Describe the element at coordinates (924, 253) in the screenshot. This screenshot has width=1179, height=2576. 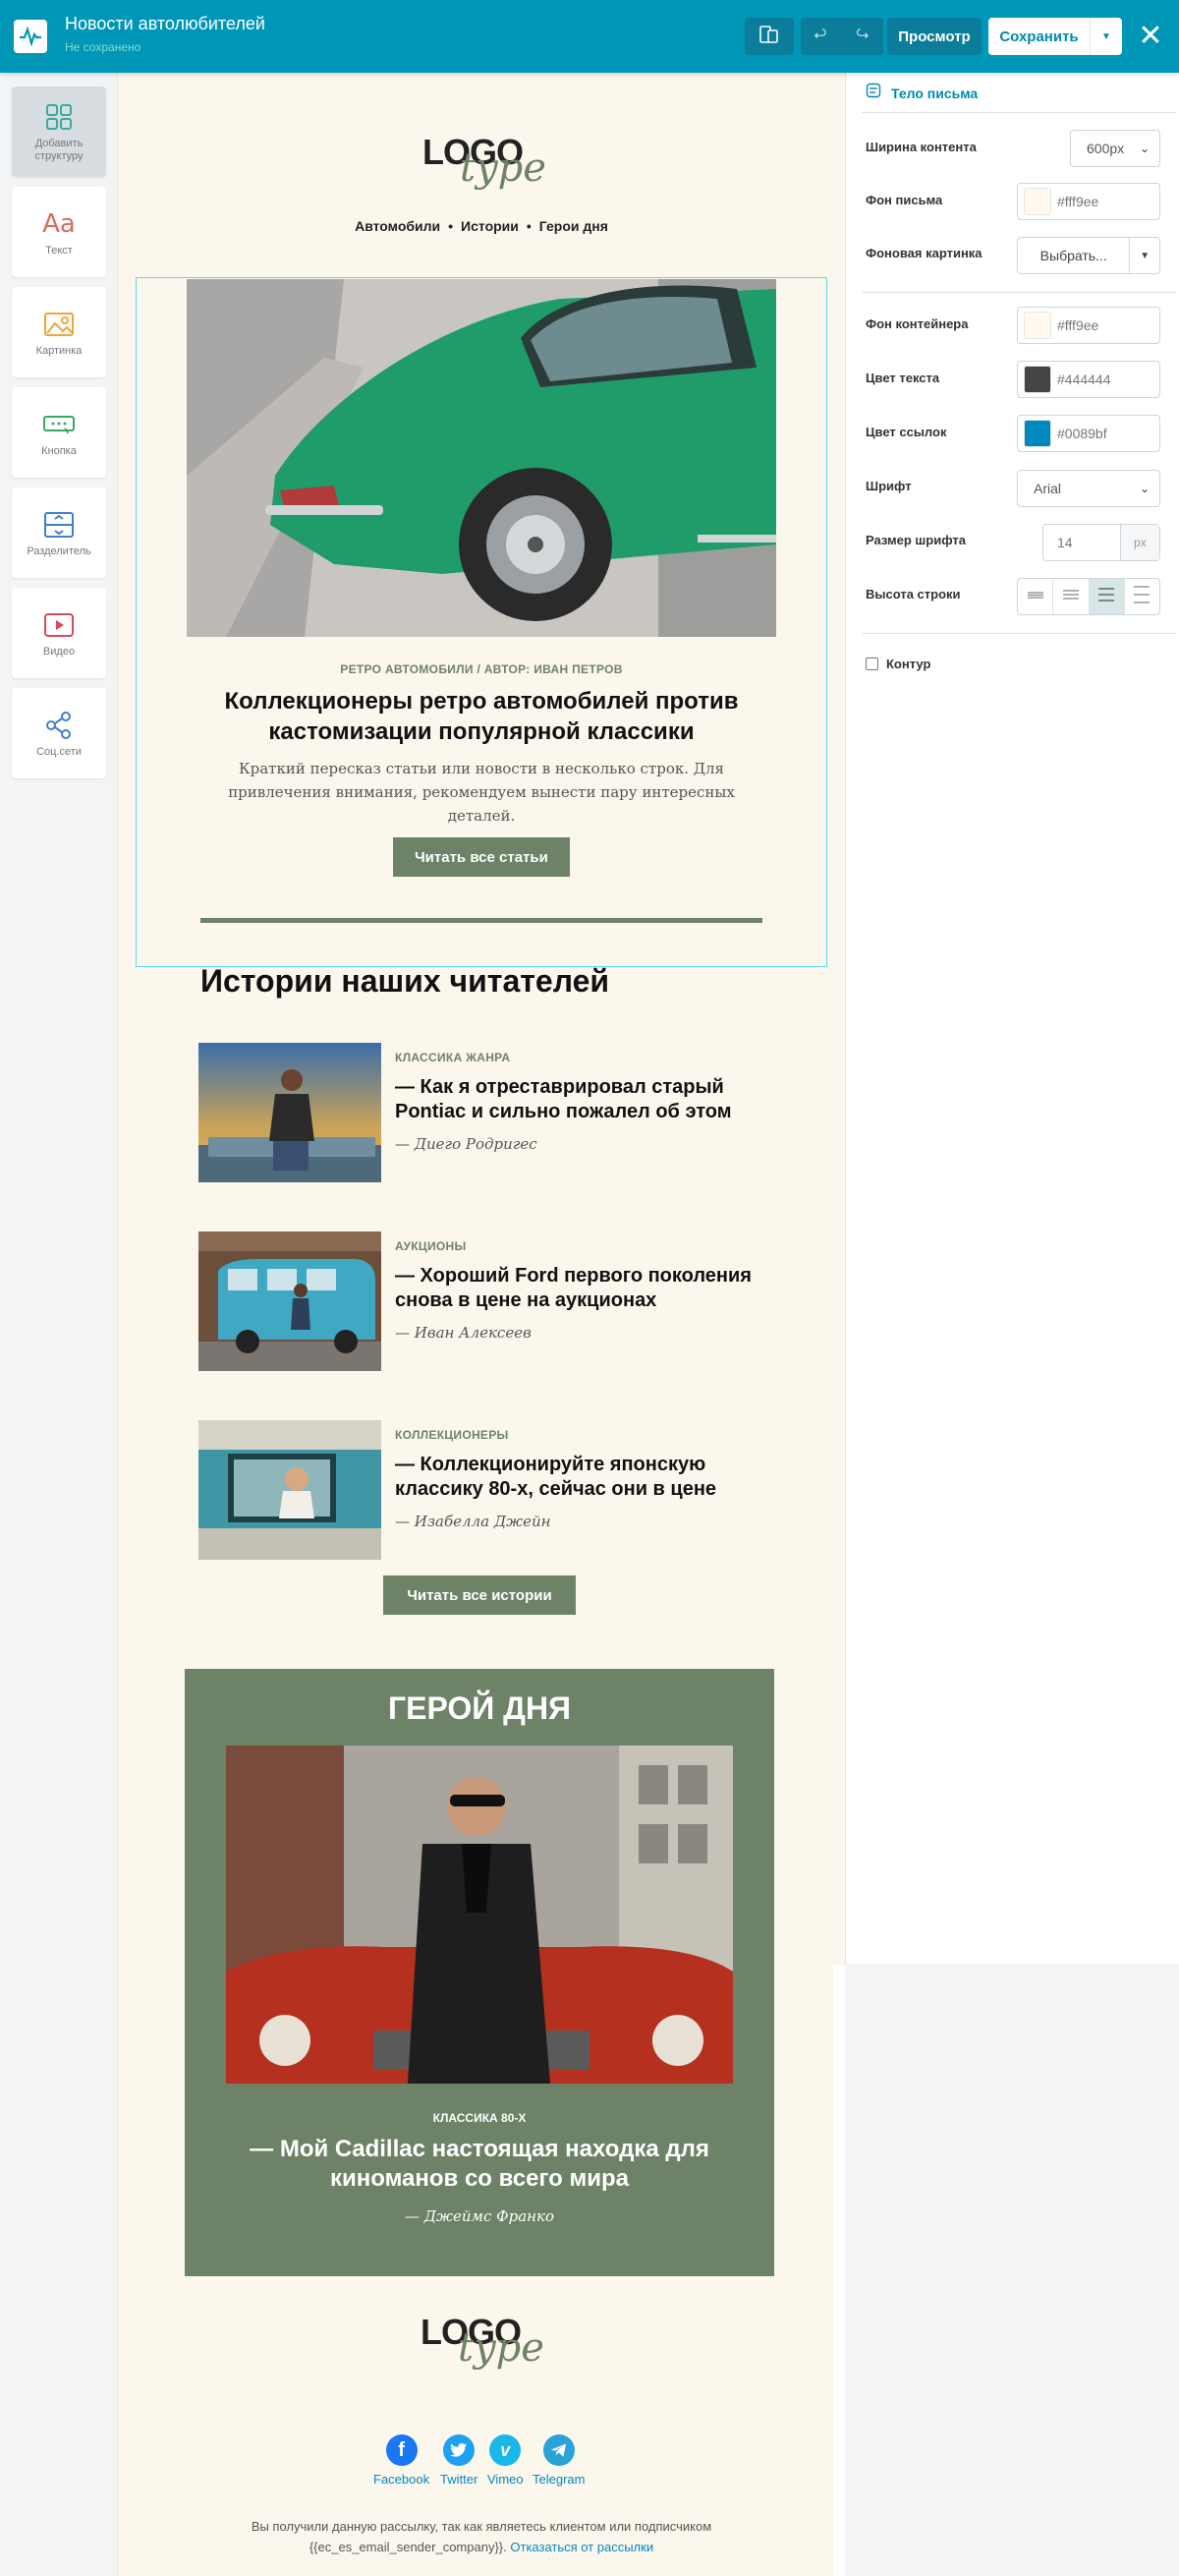
I see `bg-image-label: Фоновая картинка` at that location.